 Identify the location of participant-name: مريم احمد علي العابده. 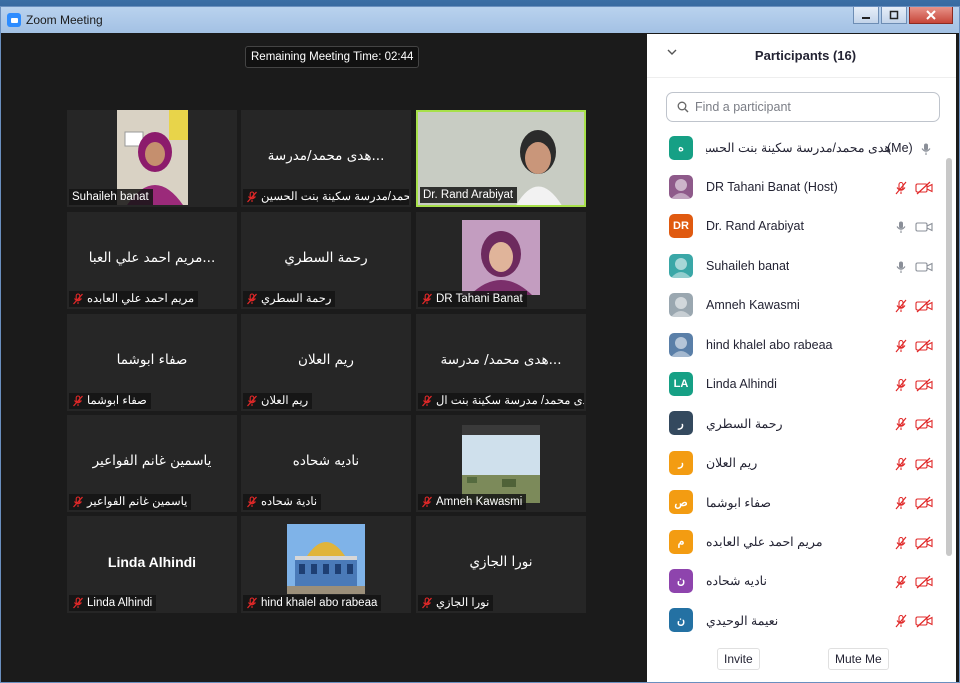
(764, 542).